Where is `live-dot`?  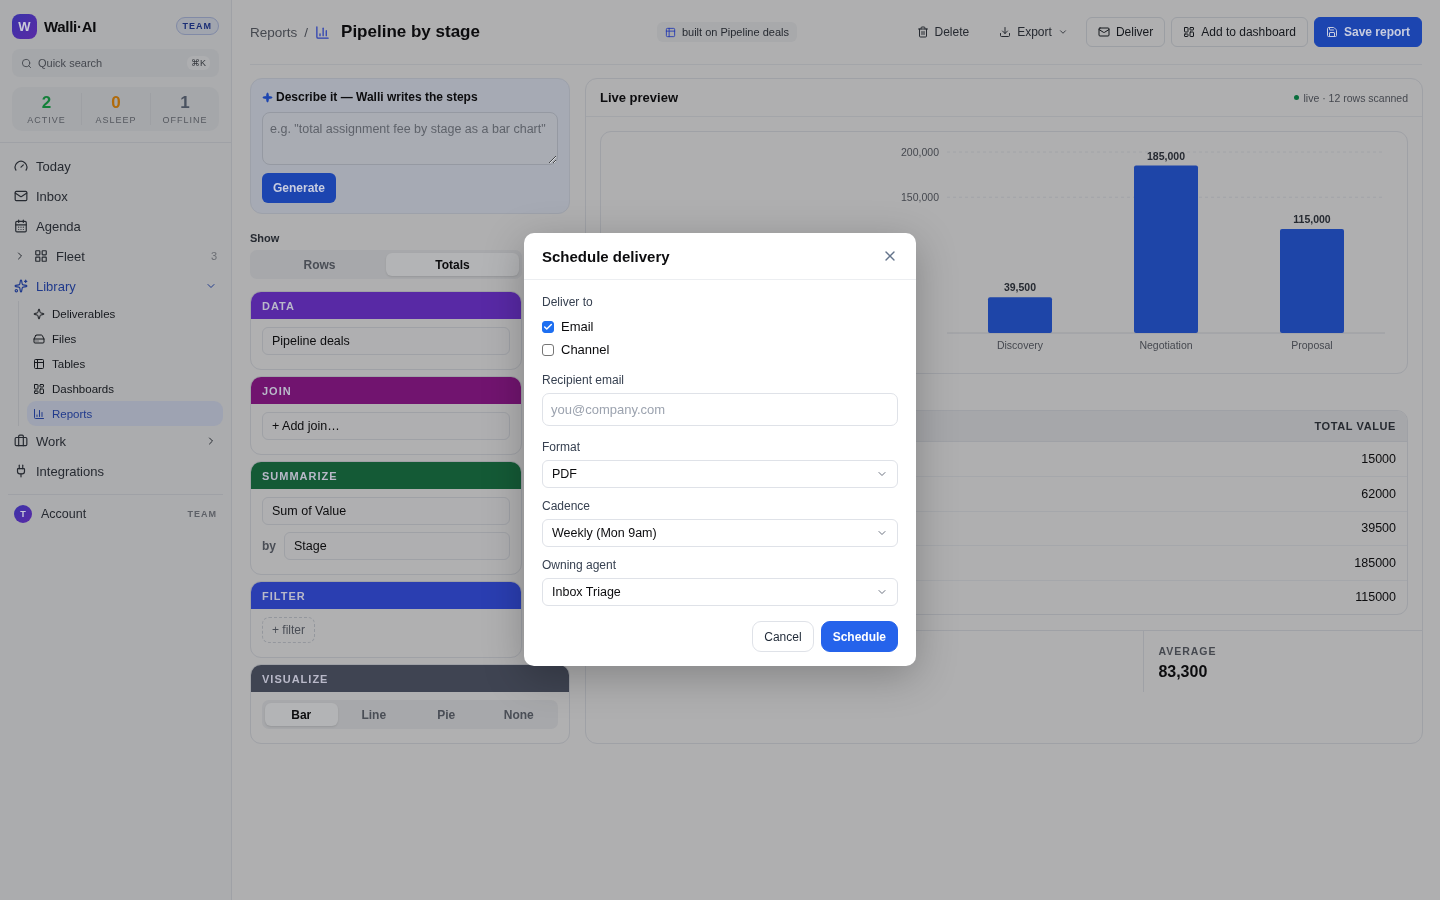
live-dot is located at coordinates (1296, 97).